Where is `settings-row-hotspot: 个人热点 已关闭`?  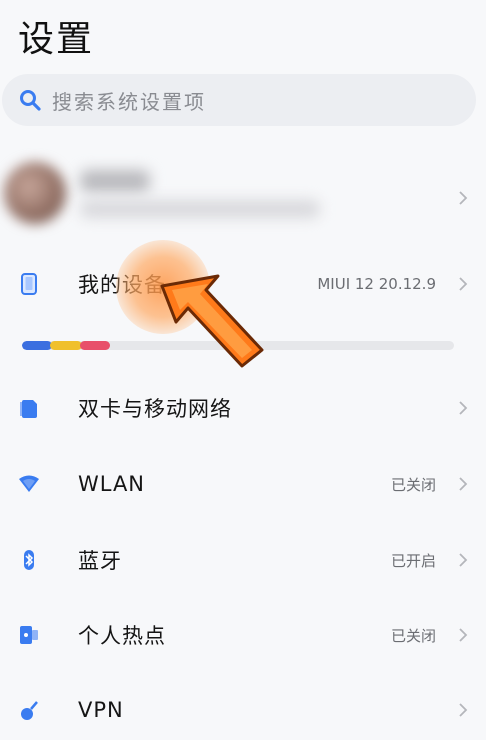
settings-row-hotspot: 个人热点 已关闭 is located at coordinates (243, 635).